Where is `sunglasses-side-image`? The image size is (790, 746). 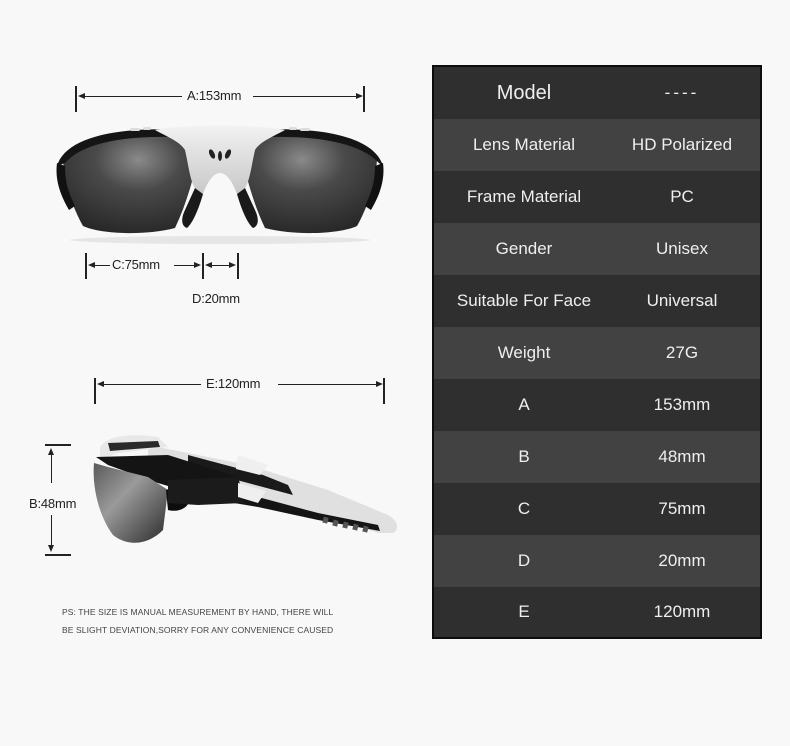
sunglasses-side-image is located at coordinates (245, 489).